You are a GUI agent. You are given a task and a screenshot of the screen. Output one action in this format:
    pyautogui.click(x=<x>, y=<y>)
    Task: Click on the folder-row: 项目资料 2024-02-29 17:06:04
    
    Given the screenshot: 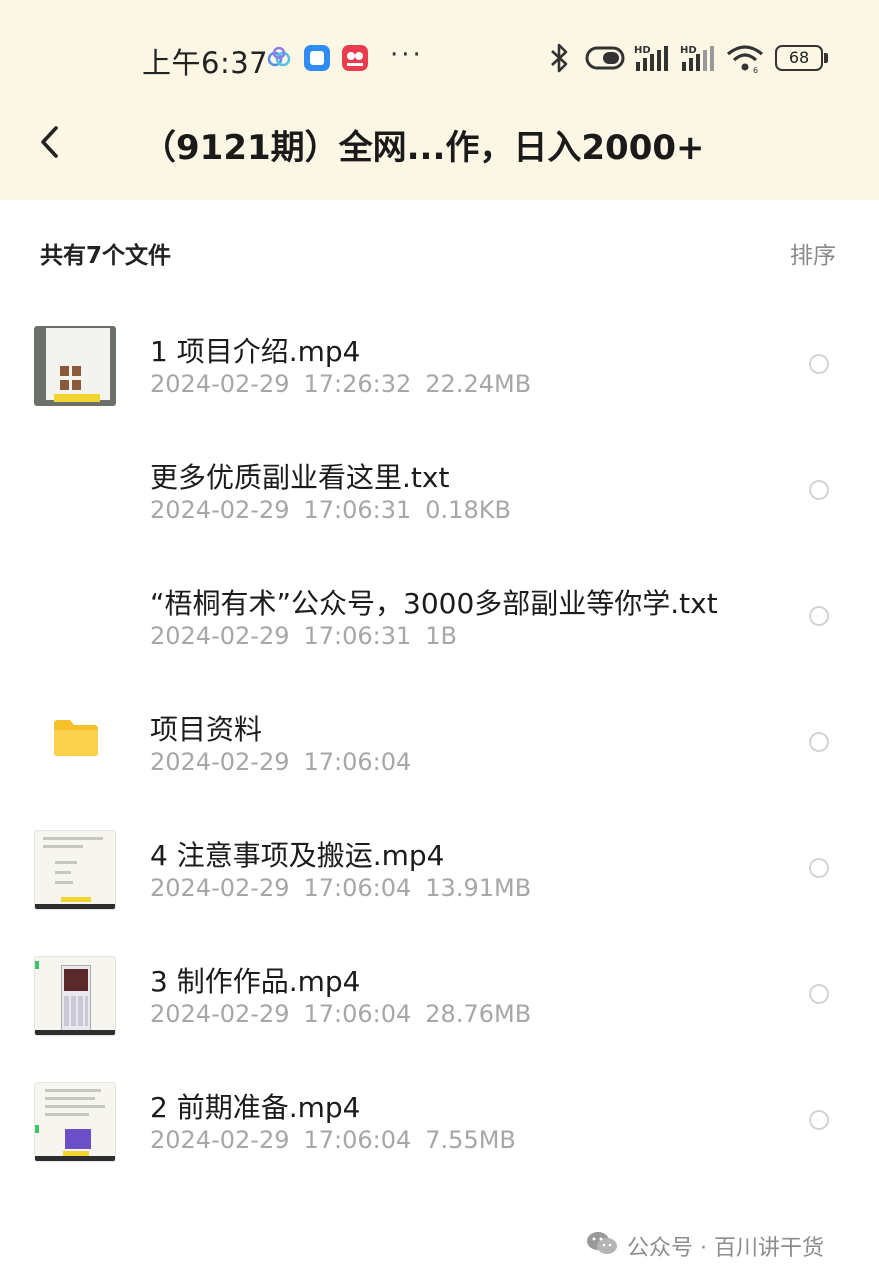 What is the action you would take?
    pyautogui.click(x=439, y=767)
    